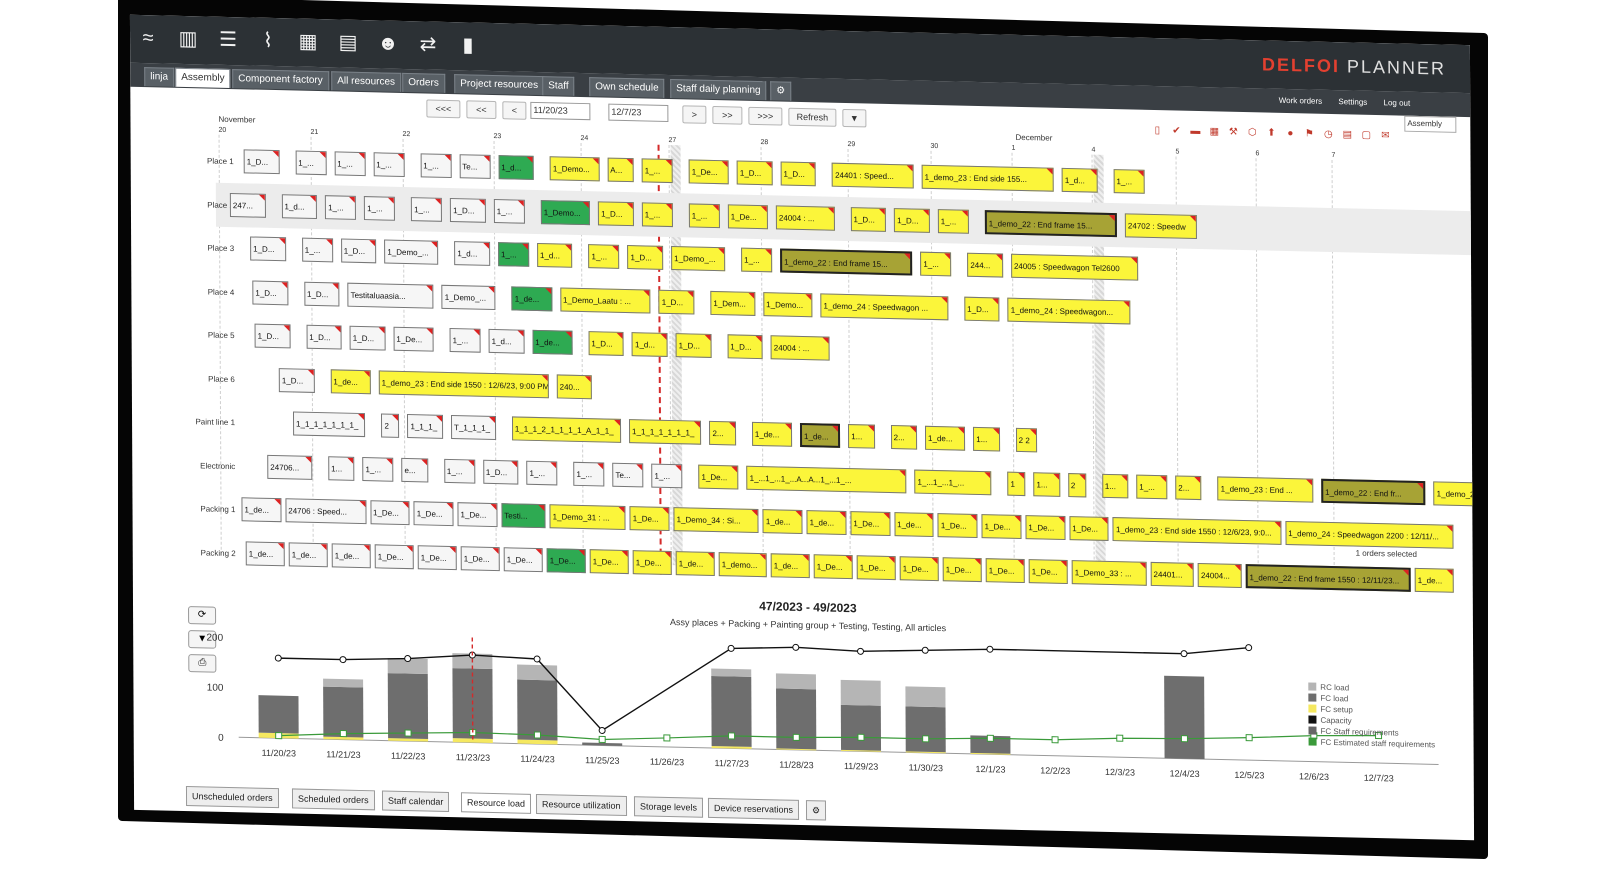 The width and height of the screenshot is (1600, 878). What do you see at coordinates (496, 803) in the screenshot?
I see `tab-resource-load: Resource load` at bounding box center [496, 803].